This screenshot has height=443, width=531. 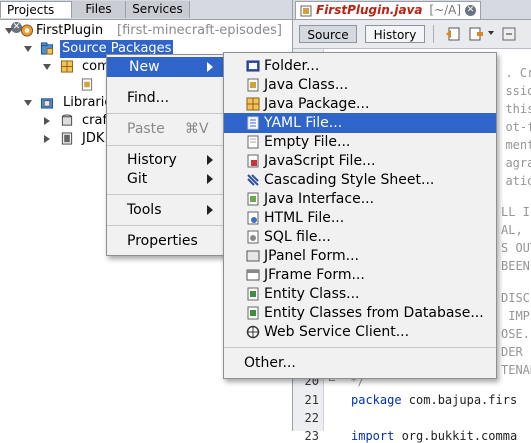 I want to click on tree-row-library-jar: craf, so click(x=54, y=121).